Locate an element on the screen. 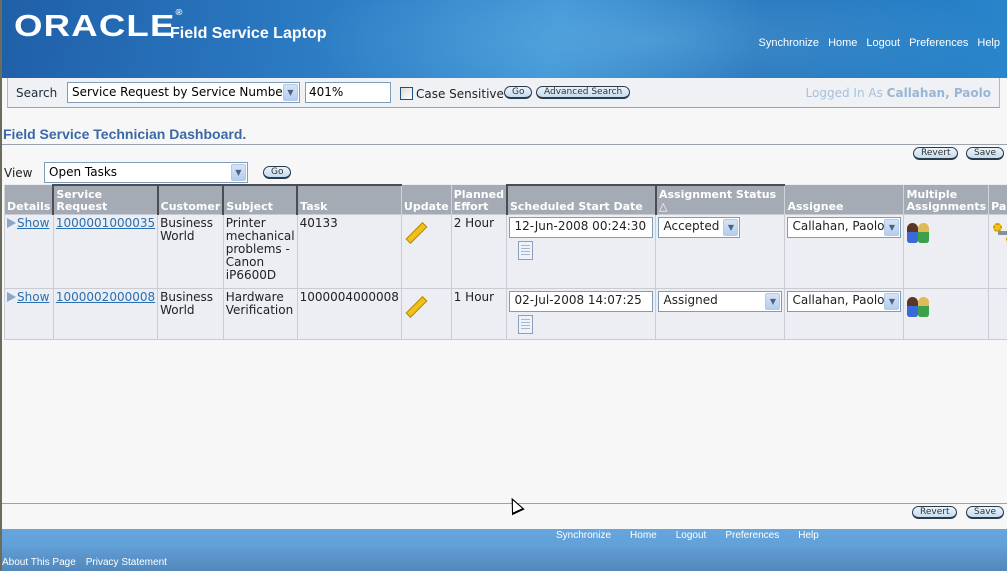 The image size is (1007, 571). service-request-cell: 1000001000035 is located at coordinates (105, 251).